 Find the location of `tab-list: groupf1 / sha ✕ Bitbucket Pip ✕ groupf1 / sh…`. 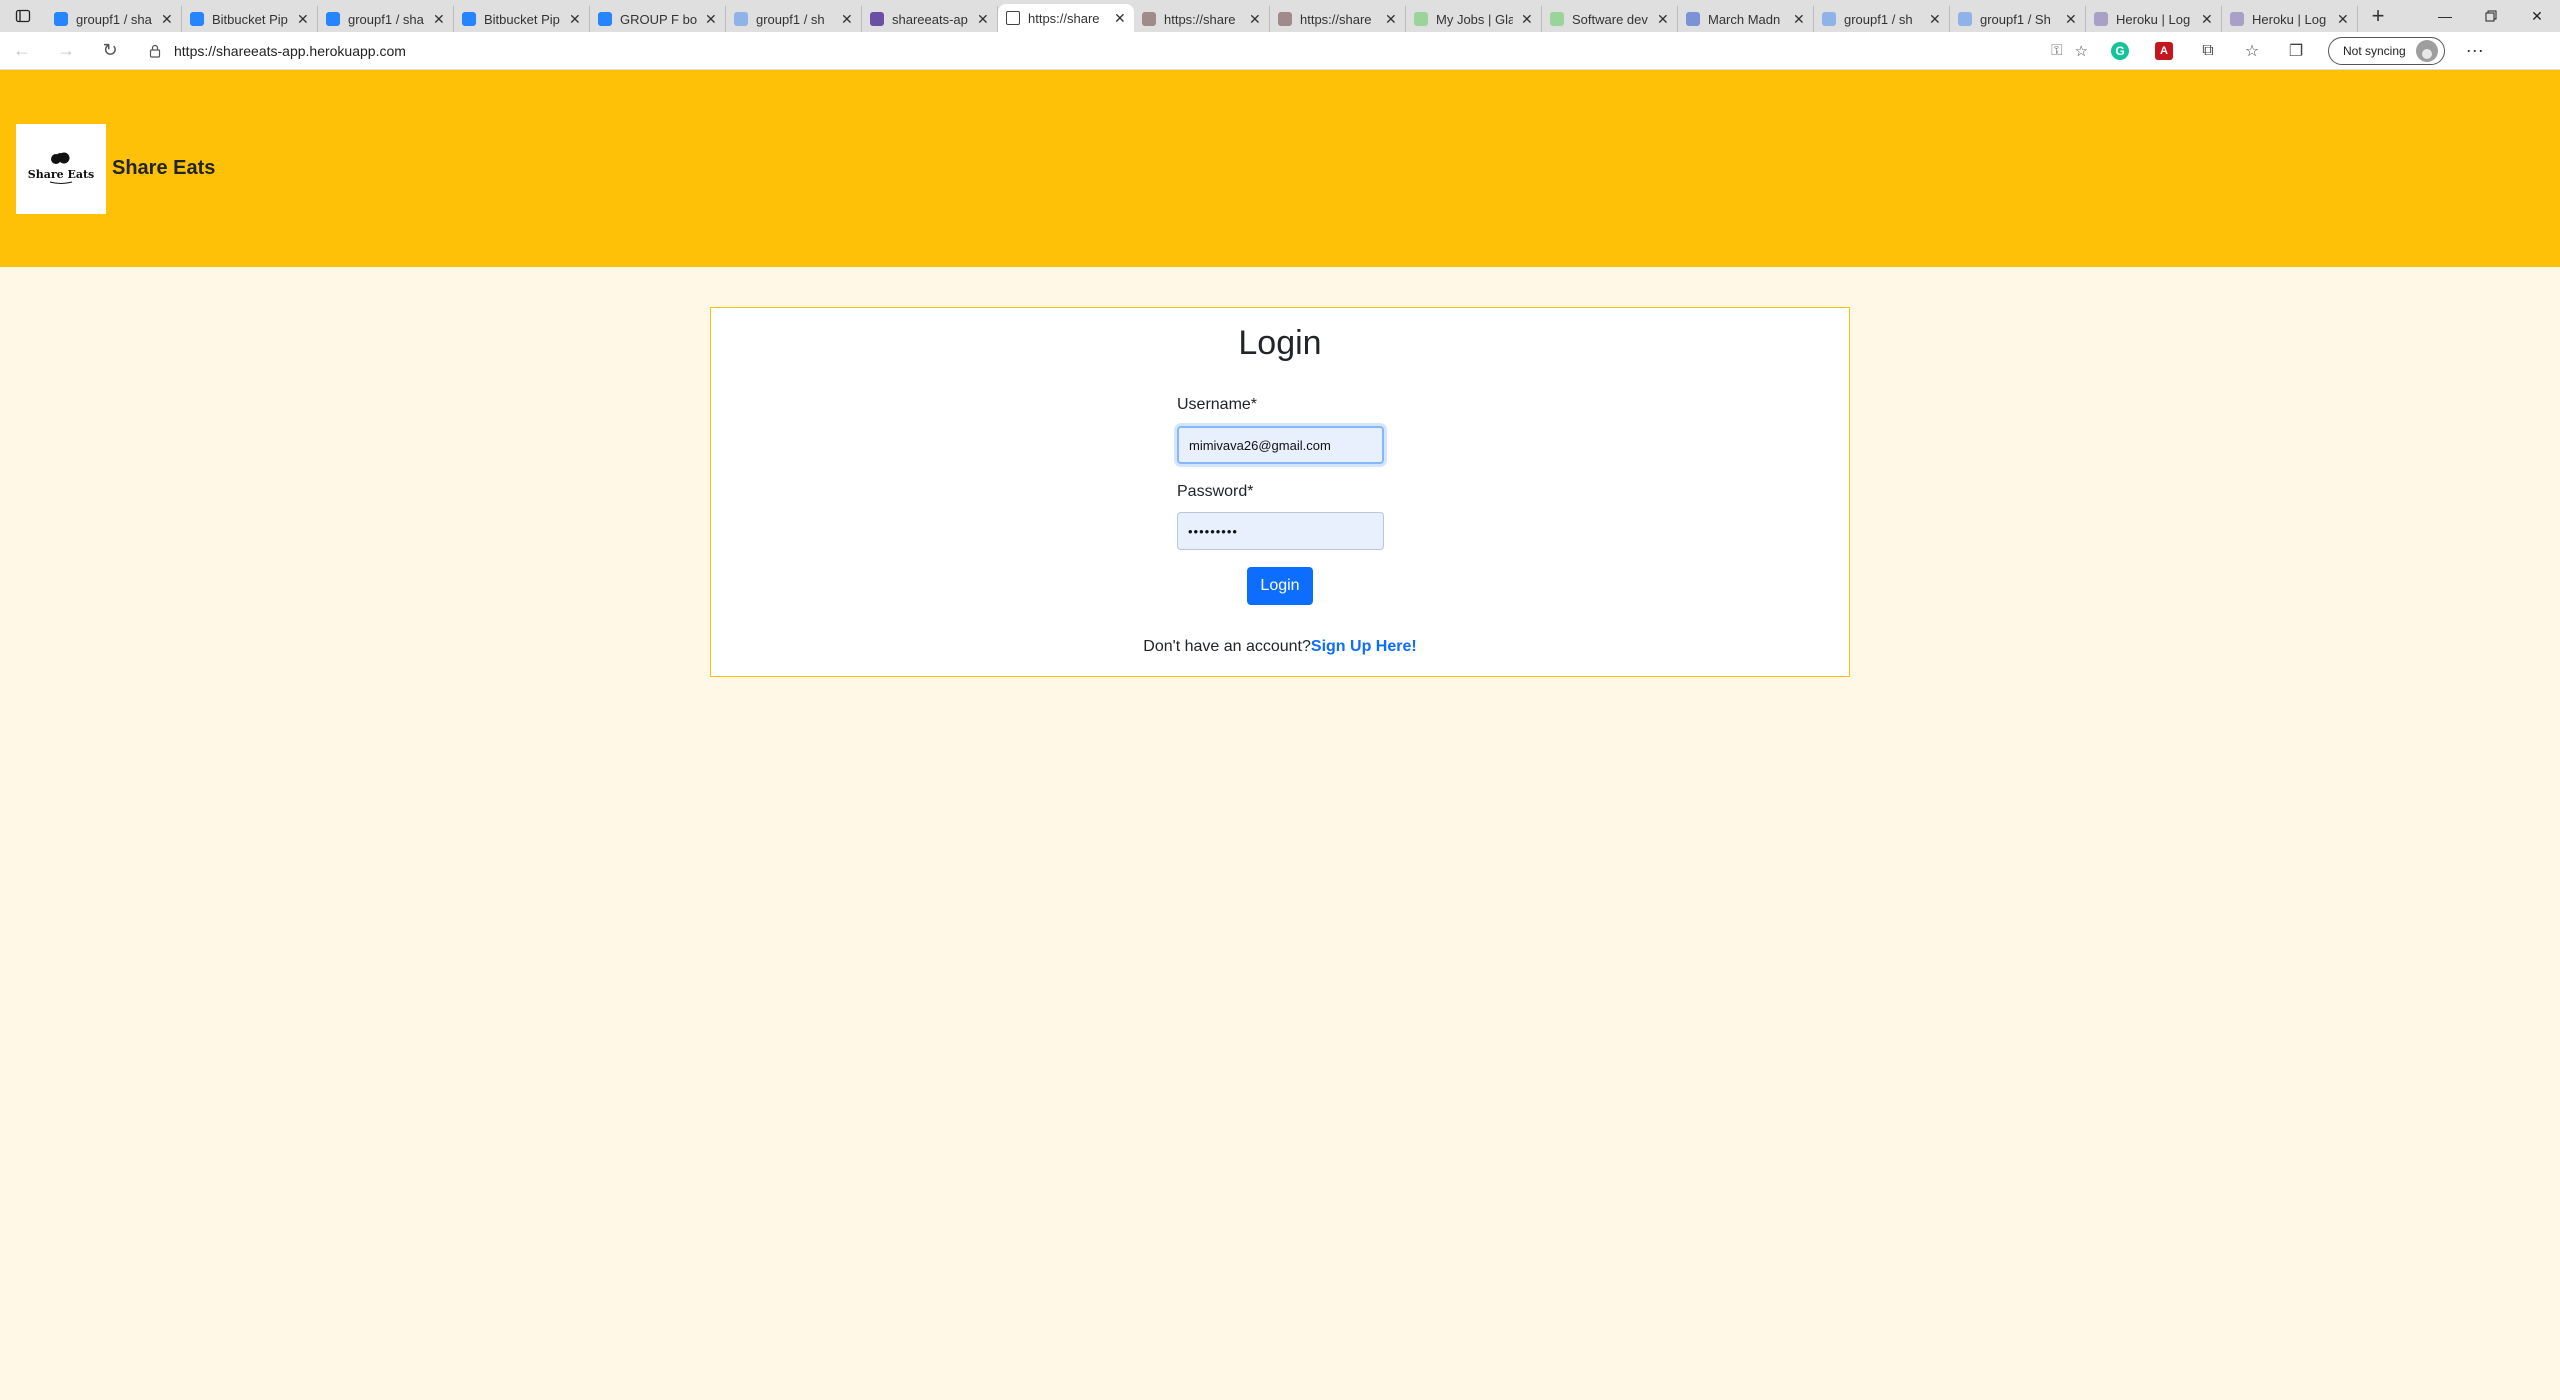

tab-list: groupf1 / sha ✕ Bitbucket Pip ✕ groupf1 / sh… is located at coordinates (1202, 16).